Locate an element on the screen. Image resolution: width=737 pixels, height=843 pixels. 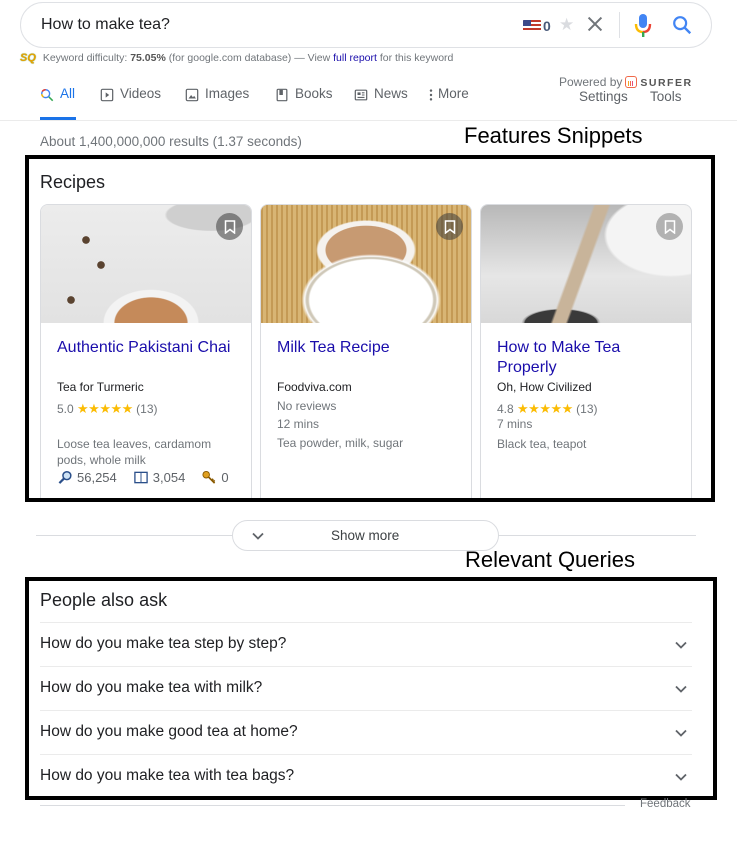
tab-books-label: Books is located at coordinates (314, 93).